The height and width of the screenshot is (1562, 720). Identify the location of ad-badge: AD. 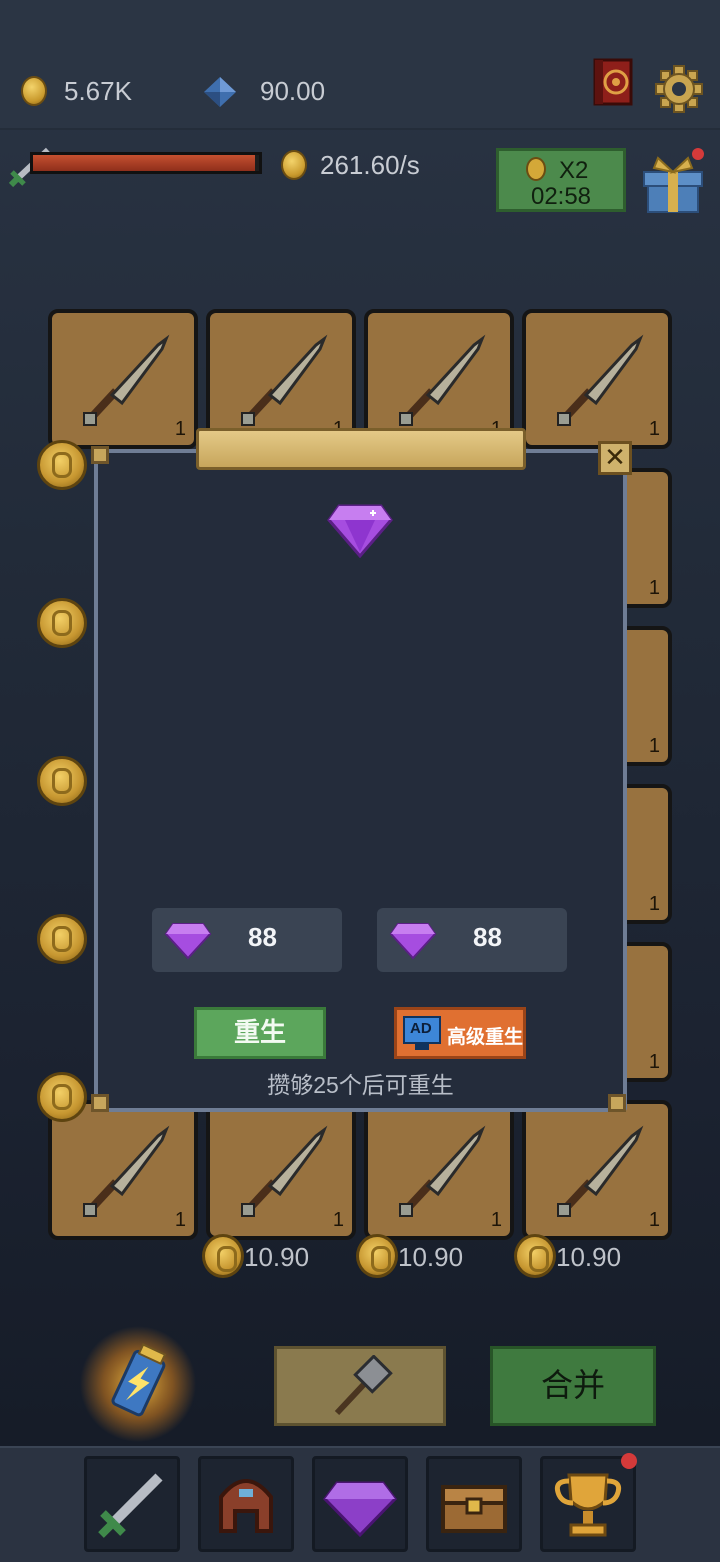
(421, 1028).